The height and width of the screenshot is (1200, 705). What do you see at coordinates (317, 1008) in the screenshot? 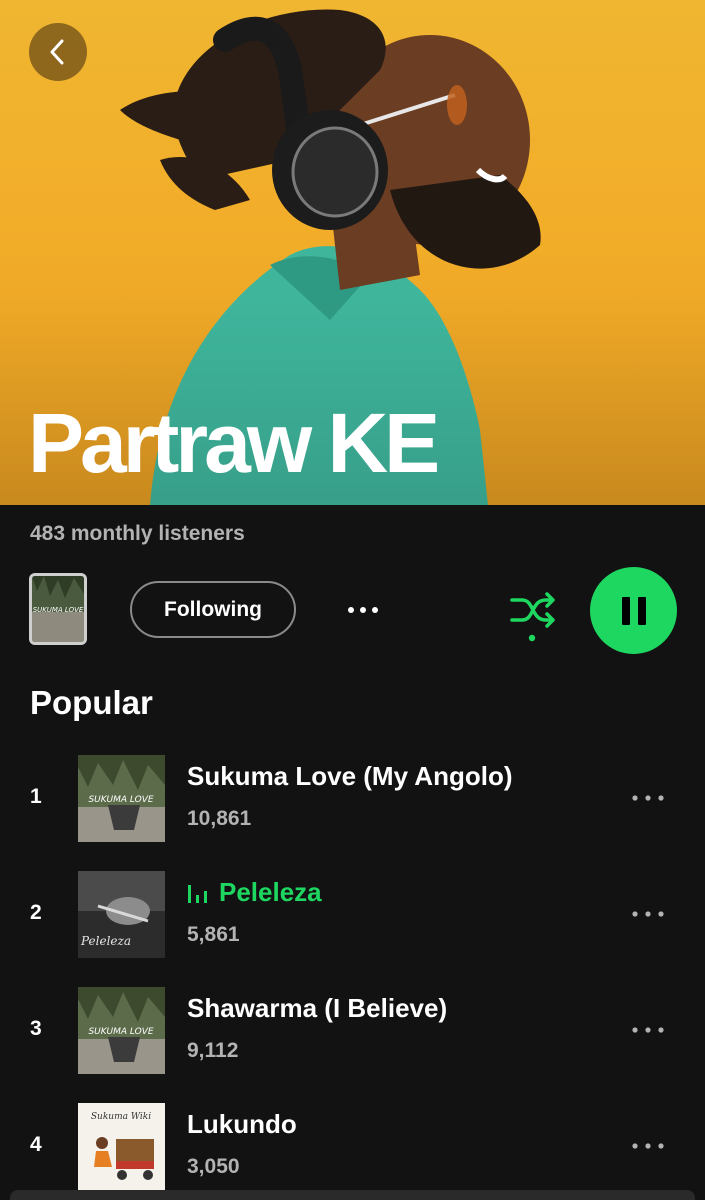
I see `track-title: Shawarma (I Believe)` at bounding box center [317, 1008].